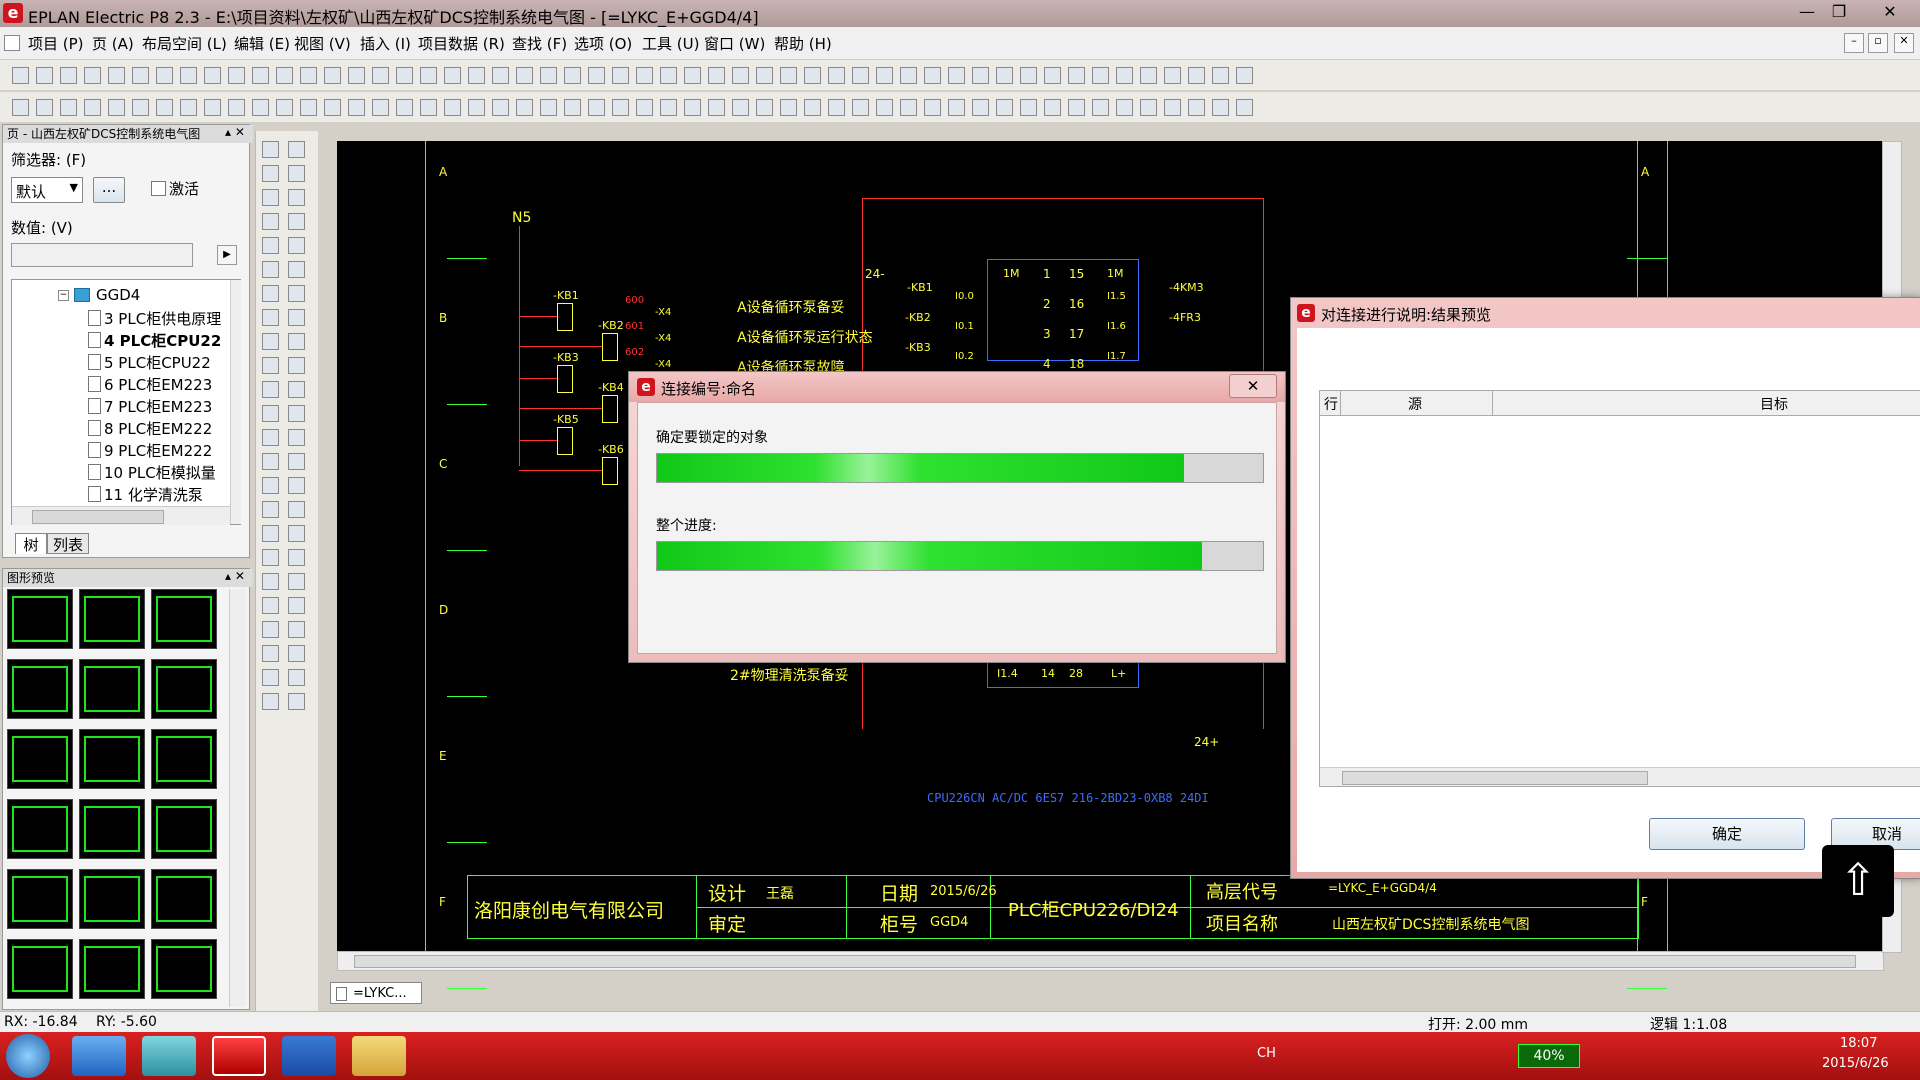 The width and height of the screenshot is (1920, 1080). Describe the element at coordinates (322, 43) in the screenshot. I see `menu-view: 视图 (V)` at that location.